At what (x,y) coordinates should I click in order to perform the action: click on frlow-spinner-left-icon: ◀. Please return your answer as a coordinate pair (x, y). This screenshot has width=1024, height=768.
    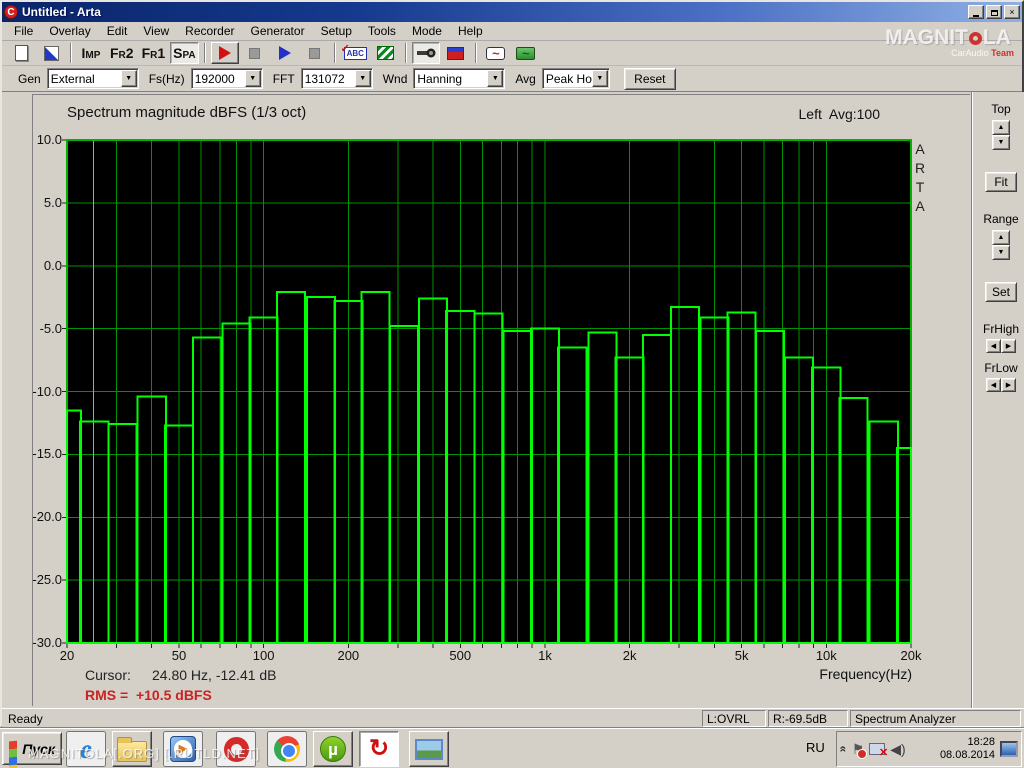
    Looking at the image, I should click on (993, 385).